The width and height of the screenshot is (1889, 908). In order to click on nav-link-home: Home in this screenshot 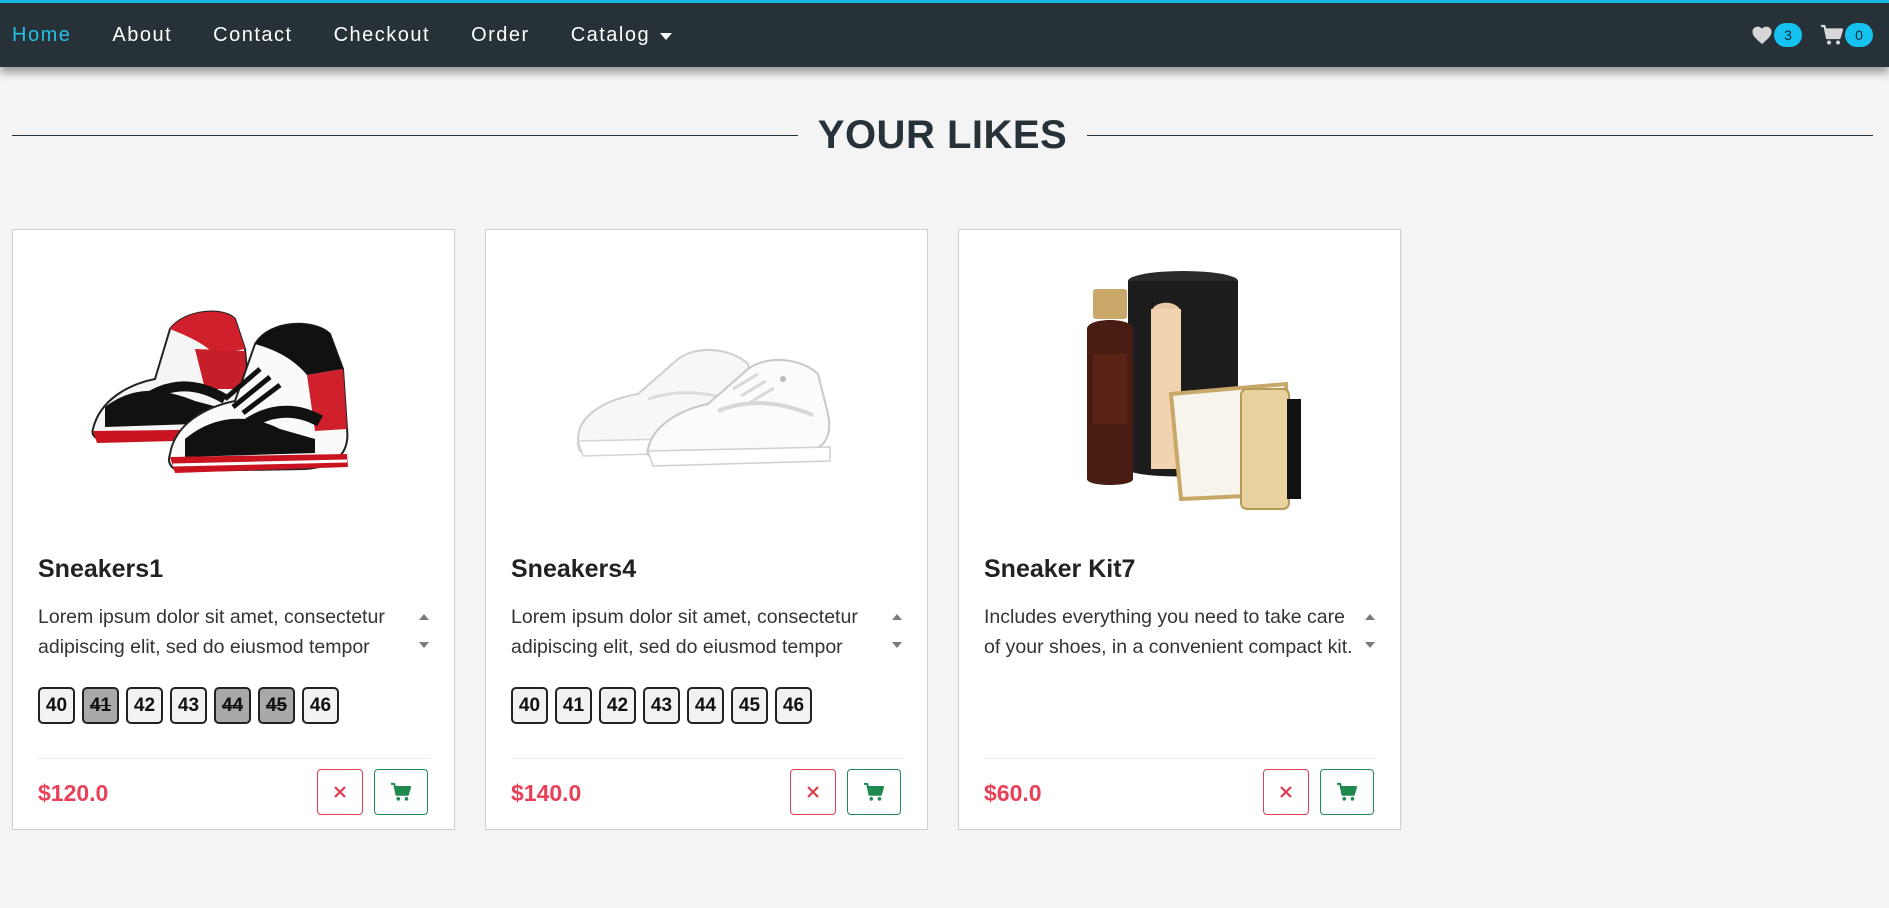, I will do `click(41, 35)`.